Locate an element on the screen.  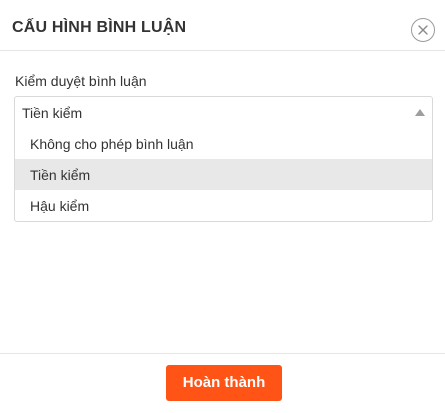
done-button: Hoàn thành is located at coordinates (224, 383).